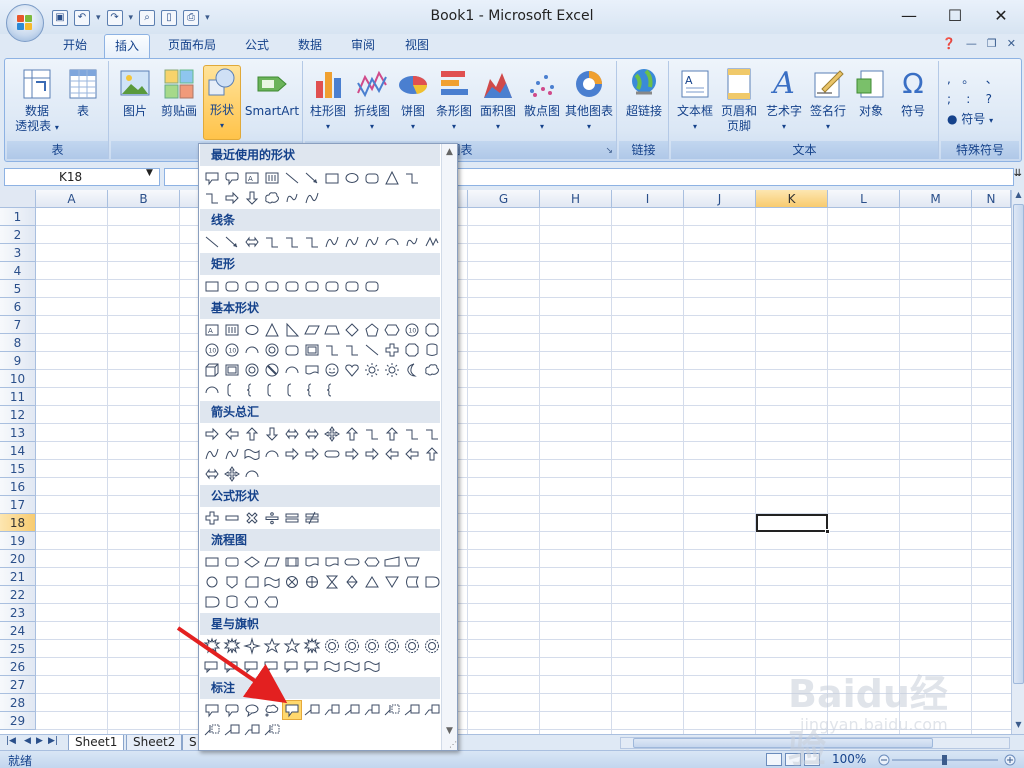 The width and height of the screenshot is (1024, 768). I want to click on moon-shape-icon, so click(412, 370).